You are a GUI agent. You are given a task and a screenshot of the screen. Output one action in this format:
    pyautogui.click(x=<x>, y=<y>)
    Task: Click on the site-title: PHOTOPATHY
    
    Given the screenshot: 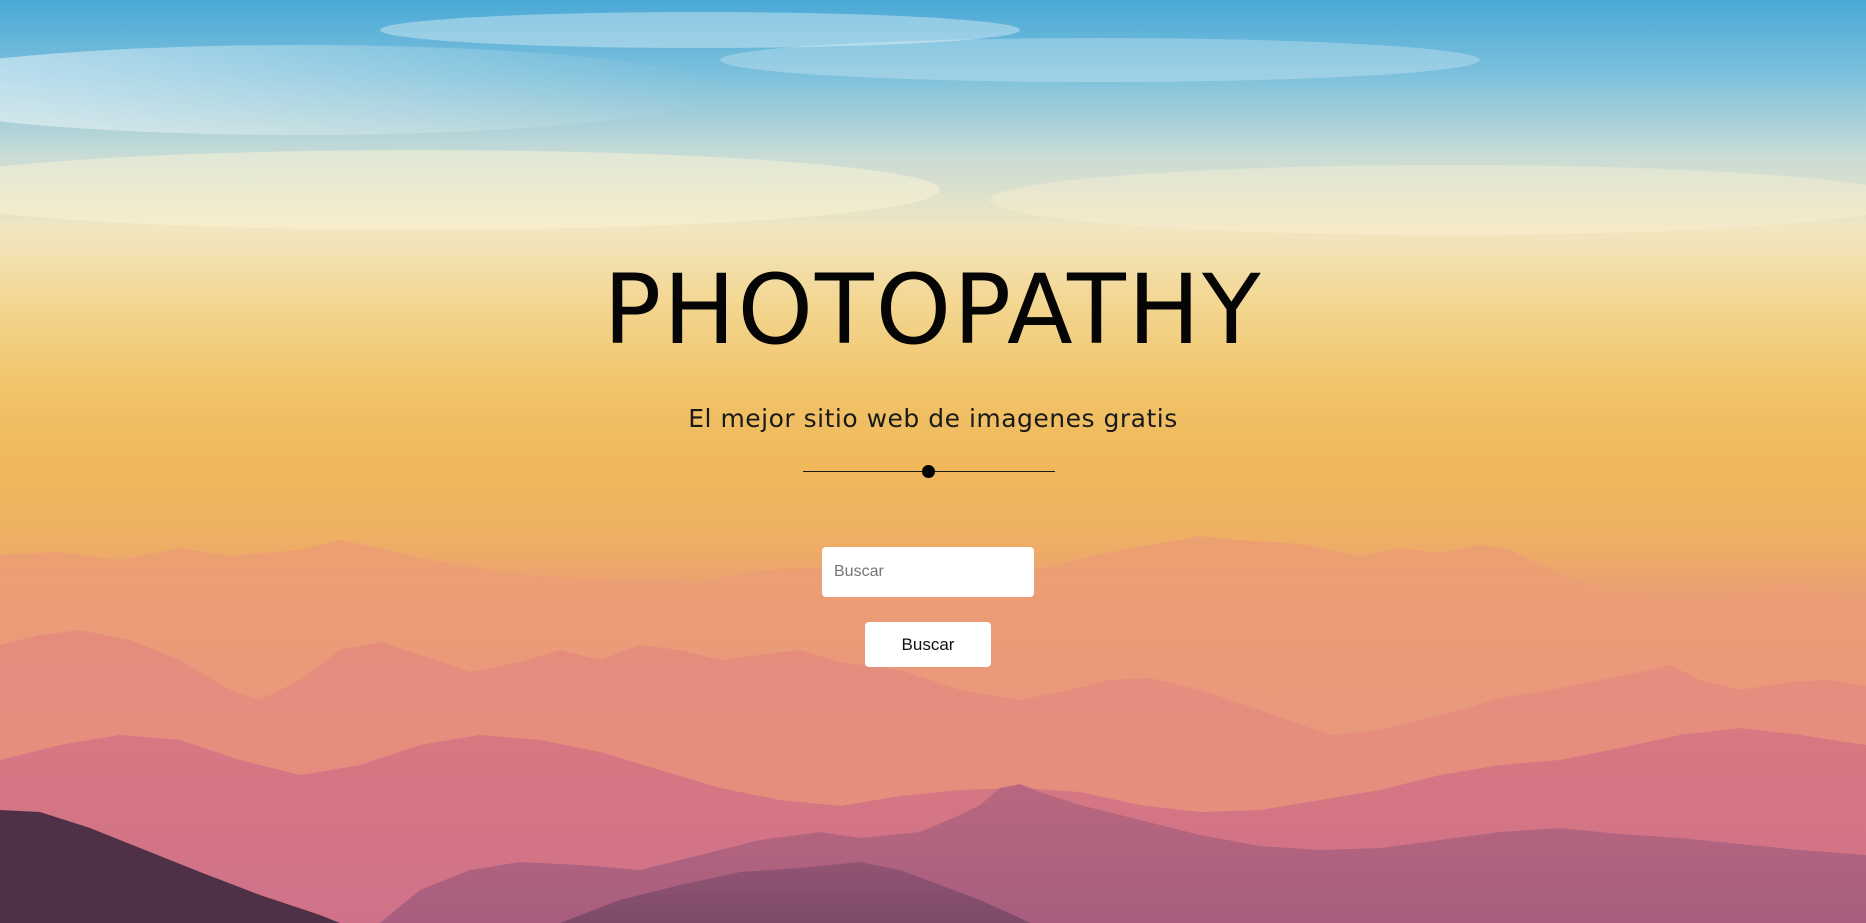 What is the action you would take?
    pyautogui.click(x=933, y=310)
    